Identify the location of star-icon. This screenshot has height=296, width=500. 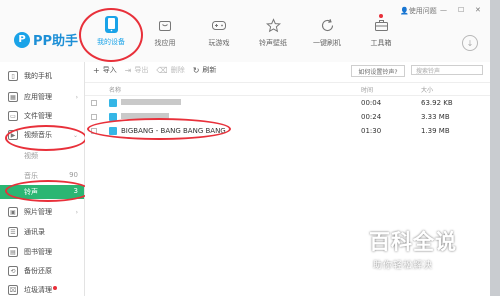
(273, 25).